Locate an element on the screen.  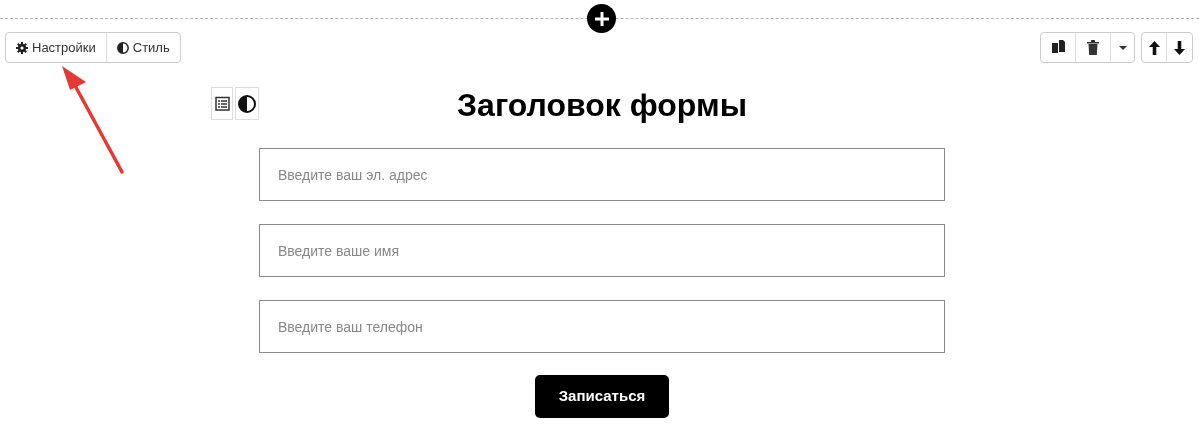
form-style-button is located at coordinates (247, 103).